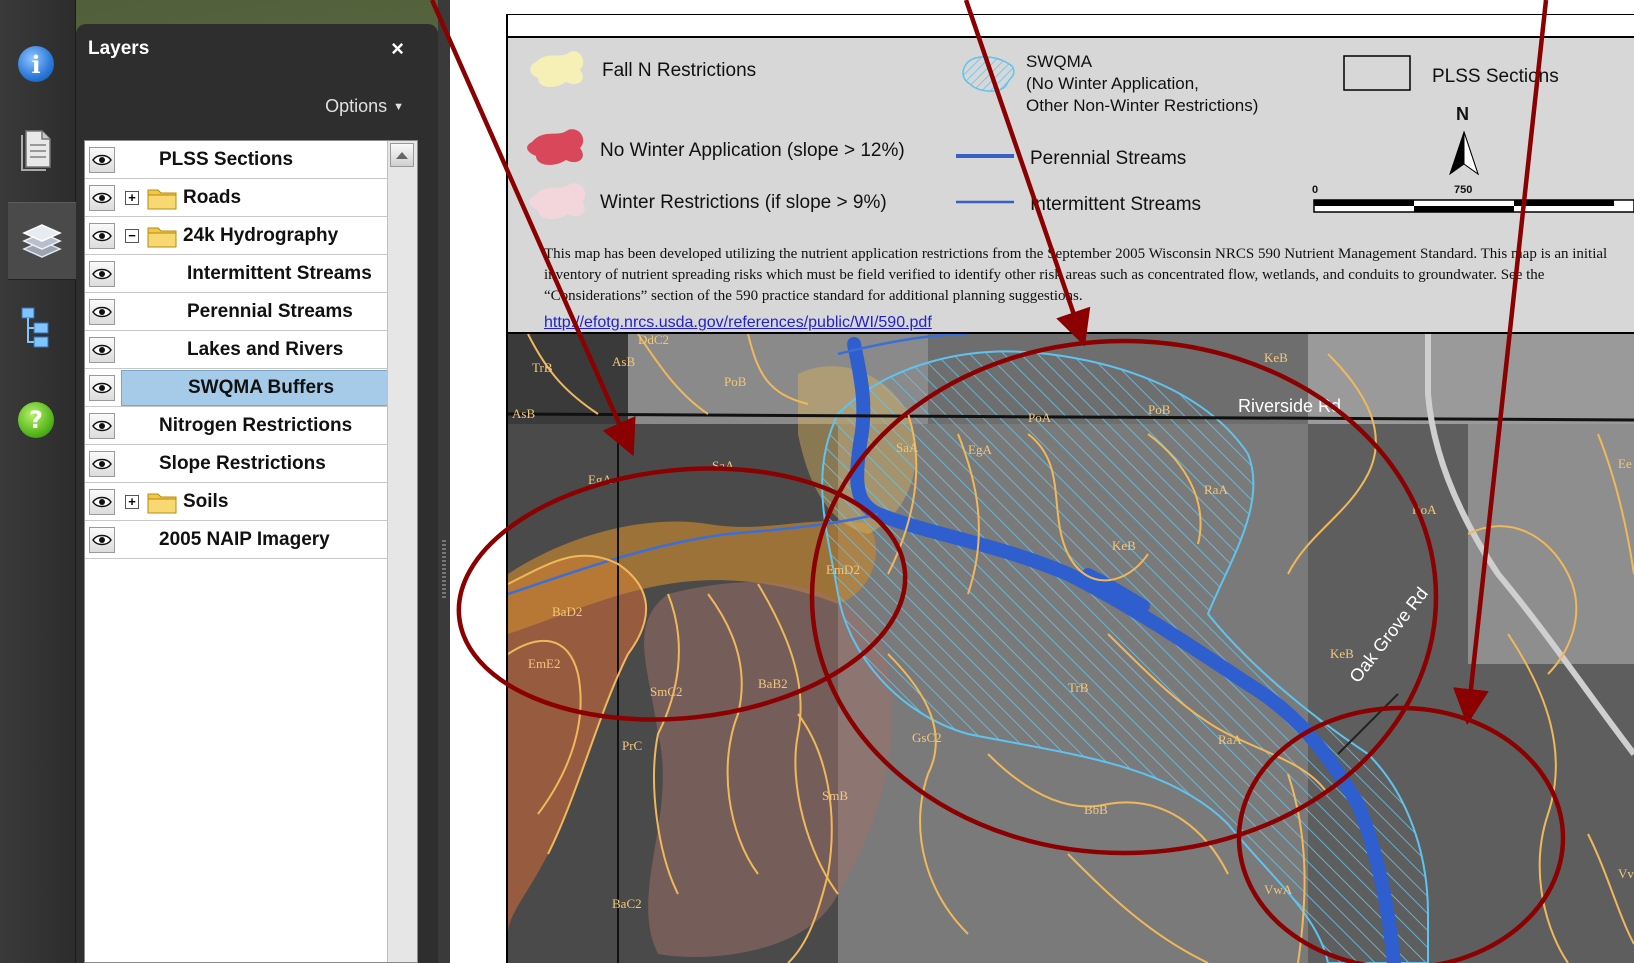 This screenshot has height=963, width=1634. Describe the element at coordinates (632, 745) in the screenshot. I see `soil-label: PrC` at that location.